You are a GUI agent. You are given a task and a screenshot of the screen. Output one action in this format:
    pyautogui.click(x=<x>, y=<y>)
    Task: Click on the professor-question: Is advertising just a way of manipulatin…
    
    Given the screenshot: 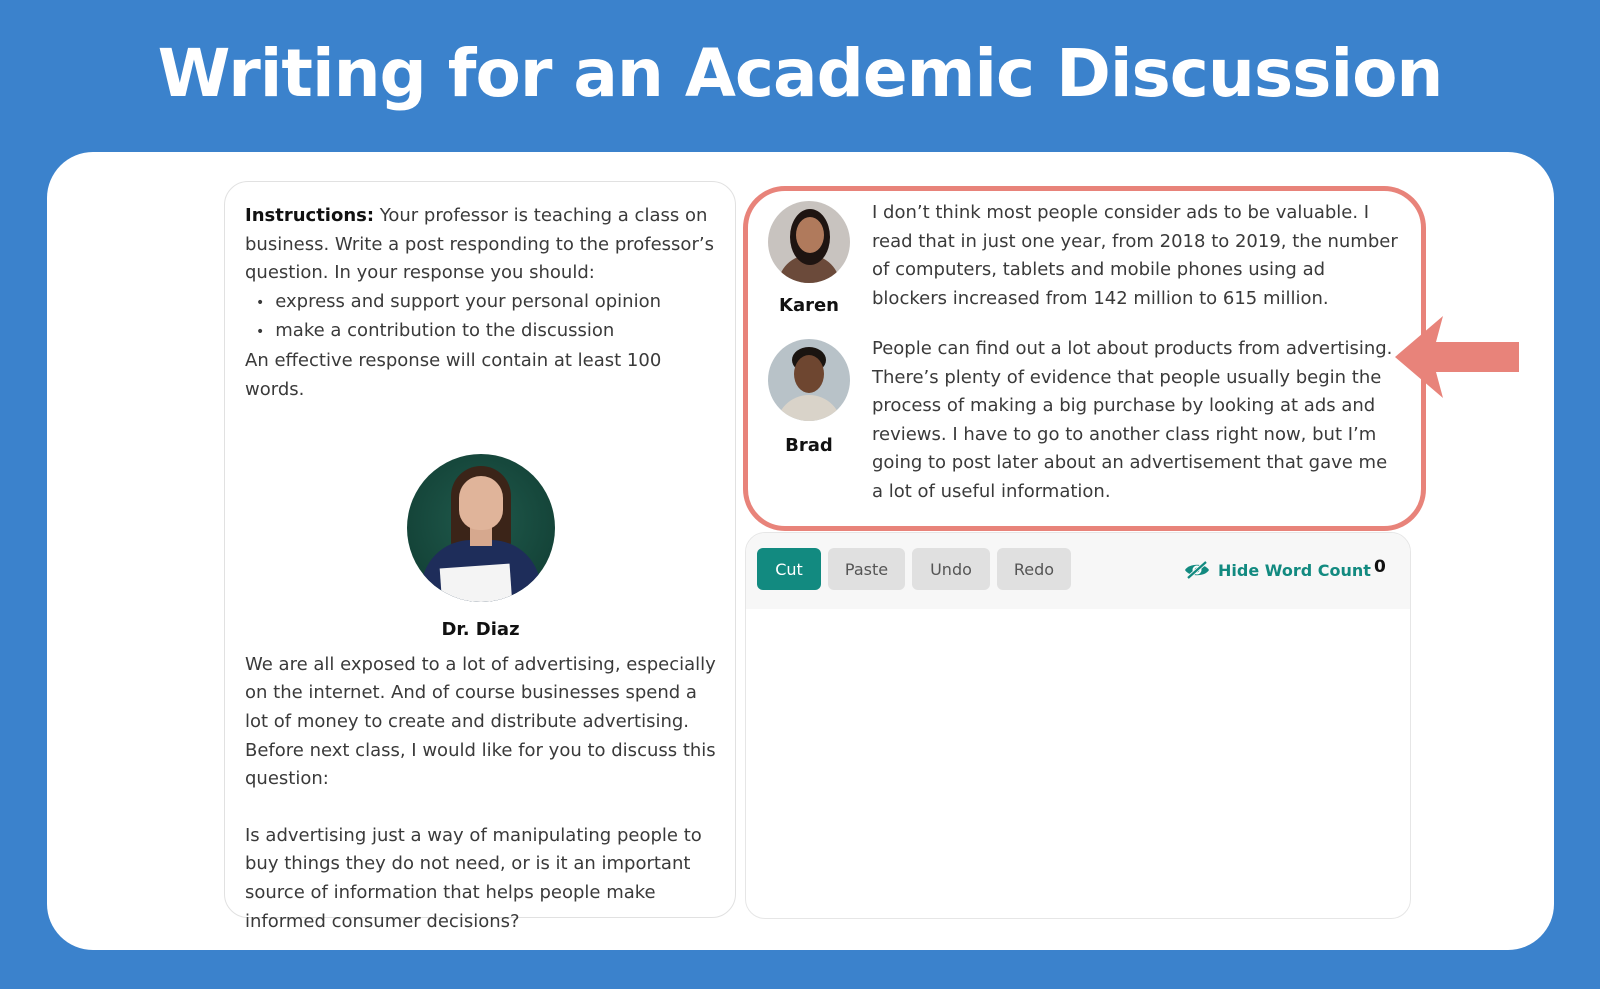 What is the action you would take?
    pyautogui.click(x=473, y=878)
    